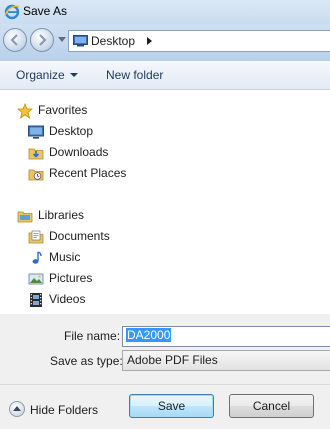 The image size is (330, 429). Describe the element at coordinates (25, 111) in the screenshot. I see `star-icon` at that location.